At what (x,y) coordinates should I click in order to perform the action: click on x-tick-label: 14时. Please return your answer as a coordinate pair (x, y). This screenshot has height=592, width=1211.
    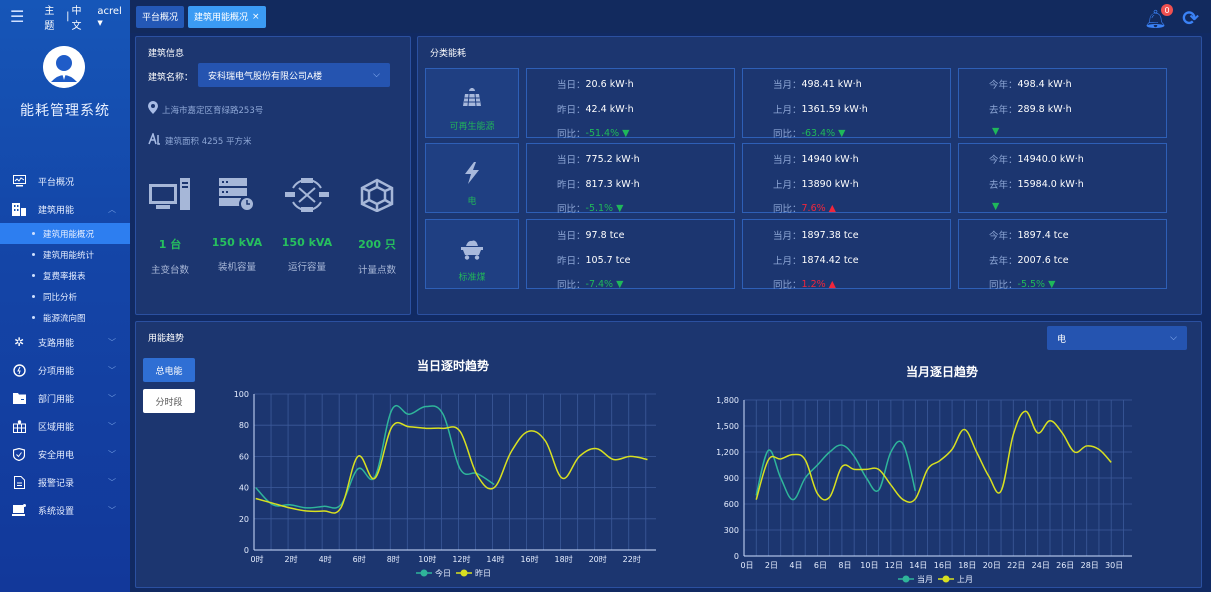
    Looking at the image, I should click on (495, 559).